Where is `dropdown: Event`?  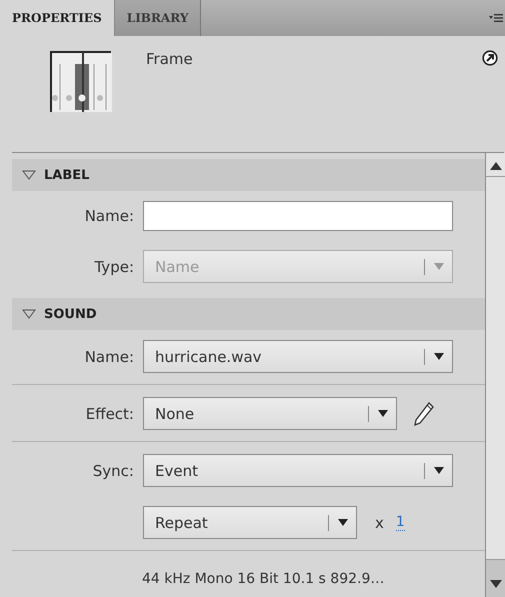 dropdown: Event is located at coordinates (298, 470).